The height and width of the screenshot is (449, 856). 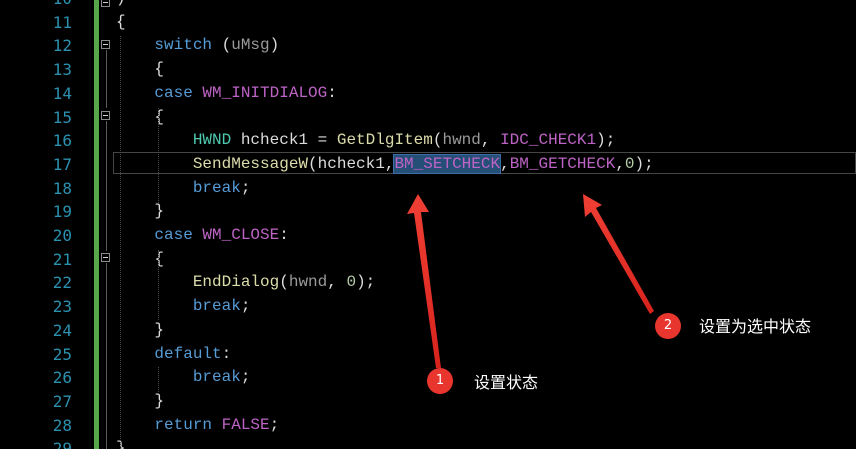 I want to click on annotation-label-1: 设置状态, so click(x=506, y=382).